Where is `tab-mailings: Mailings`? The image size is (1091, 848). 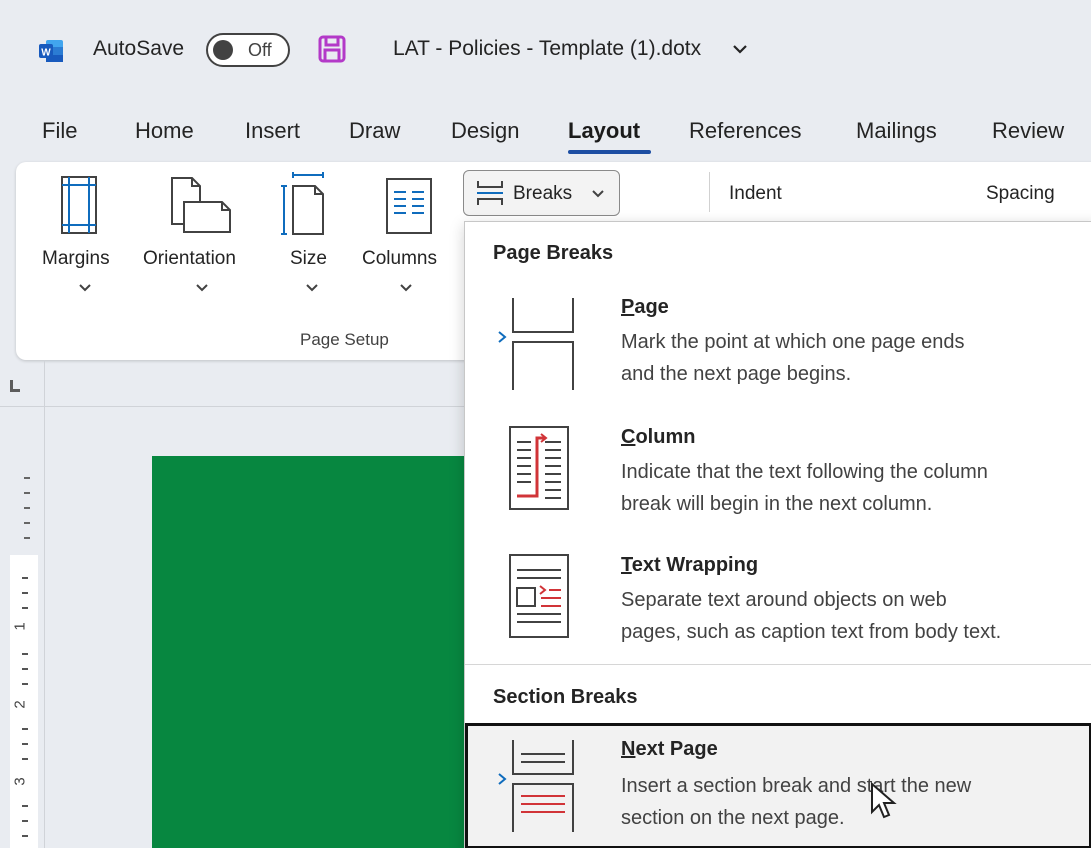
tab-mailings: Mailings is located at coordinates (896, 131).